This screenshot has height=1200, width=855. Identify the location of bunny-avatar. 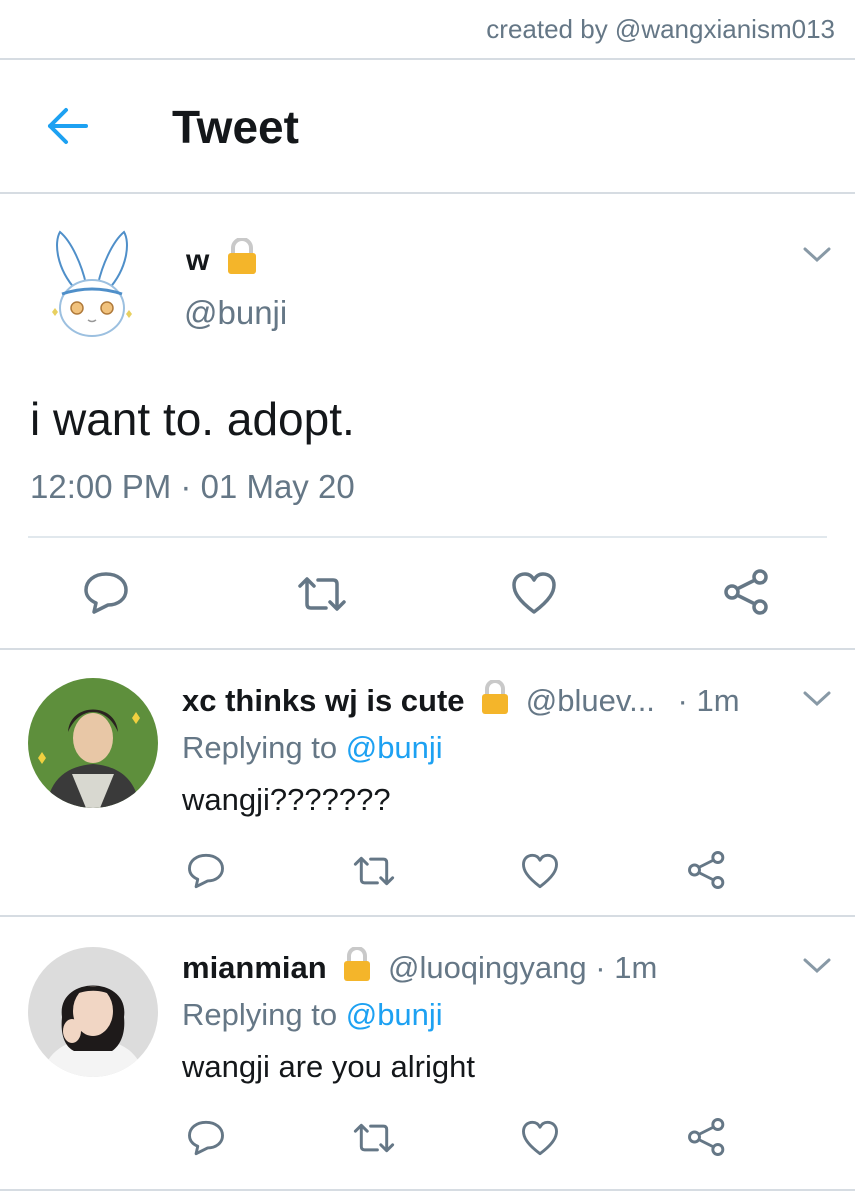
(92, 284).